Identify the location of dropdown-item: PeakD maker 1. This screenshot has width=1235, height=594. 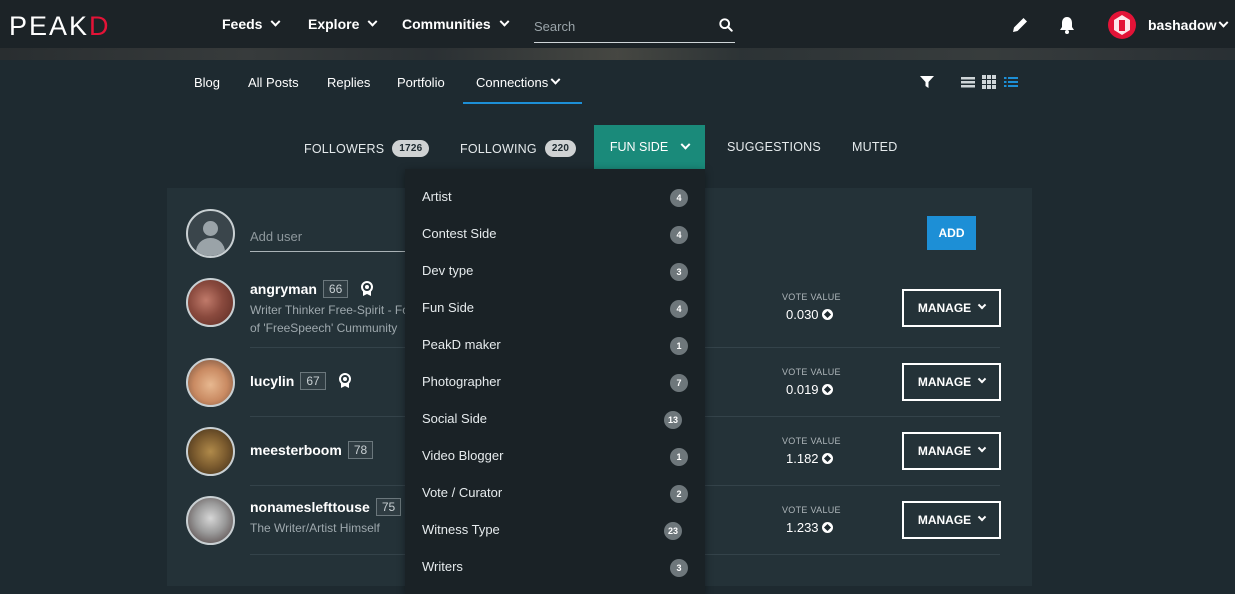
(555, 344).